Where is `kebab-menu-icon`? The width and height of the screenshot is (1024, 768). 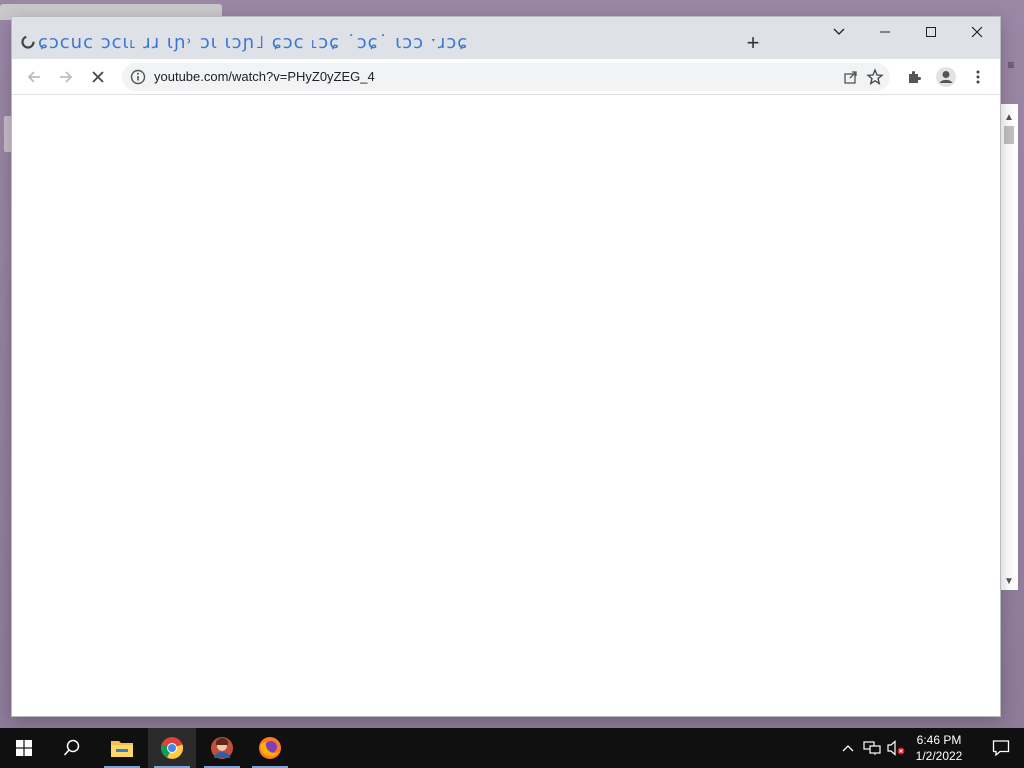
kebab-menu-icon is located at coordinates (978, 77).